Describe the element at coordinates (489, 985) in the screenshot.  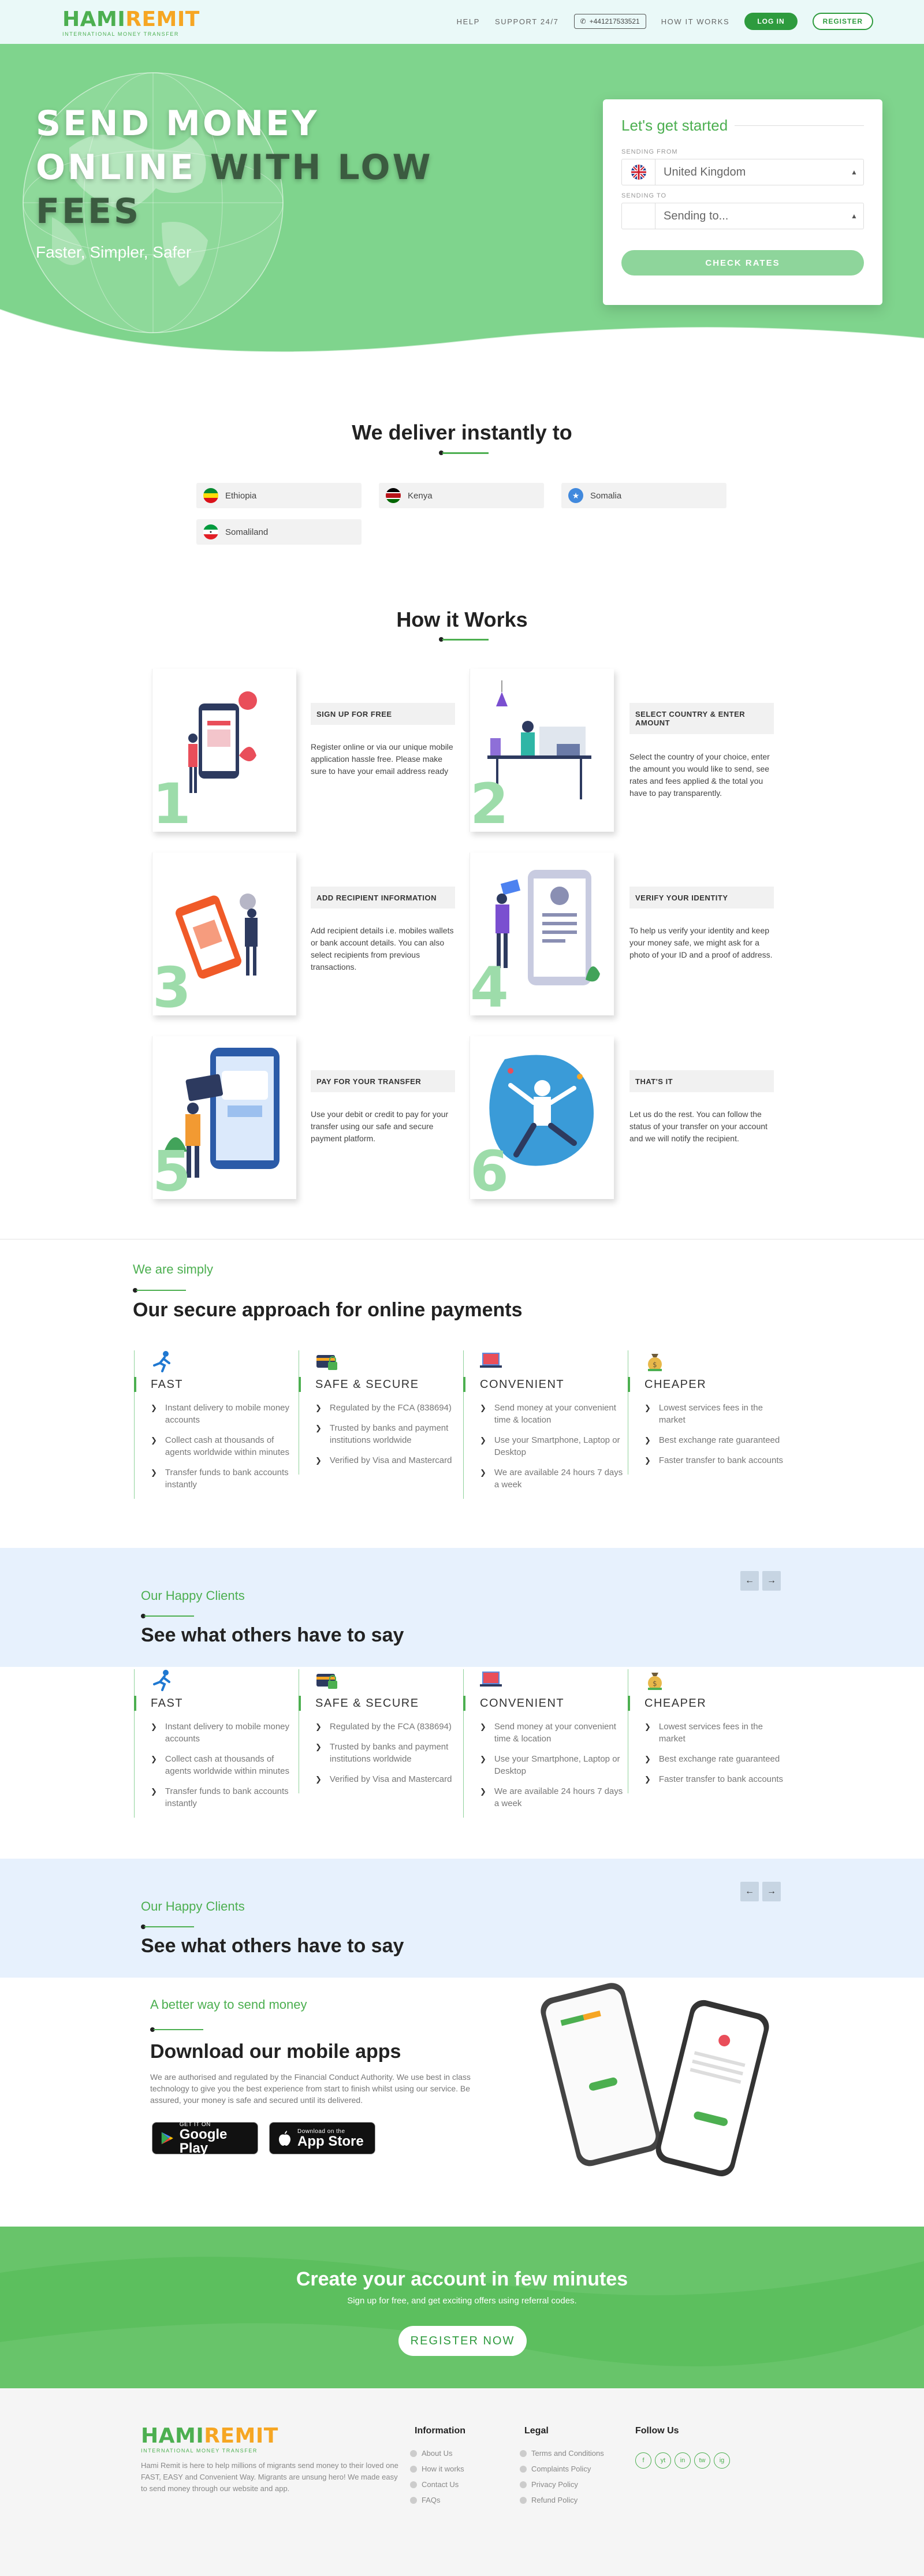
I see `step-number: 4` at that location.